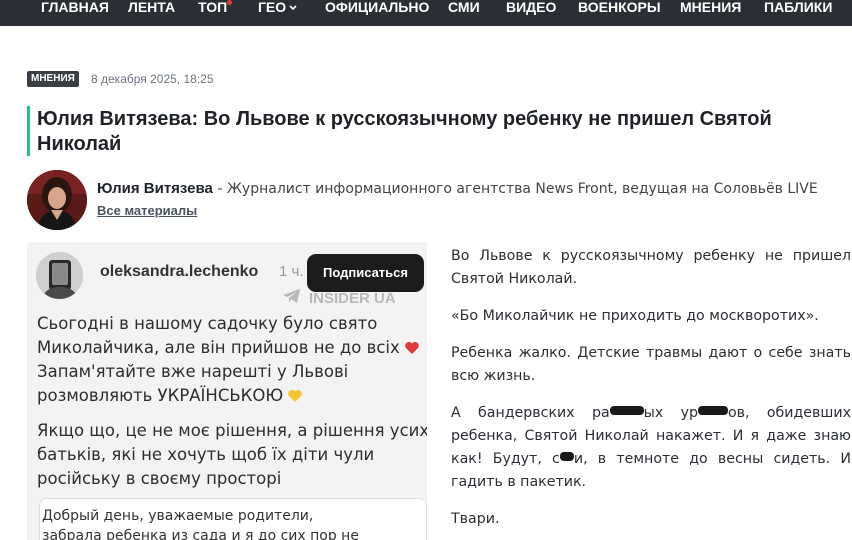  I want to click on yellow-heart-icon, so click(295, 396).